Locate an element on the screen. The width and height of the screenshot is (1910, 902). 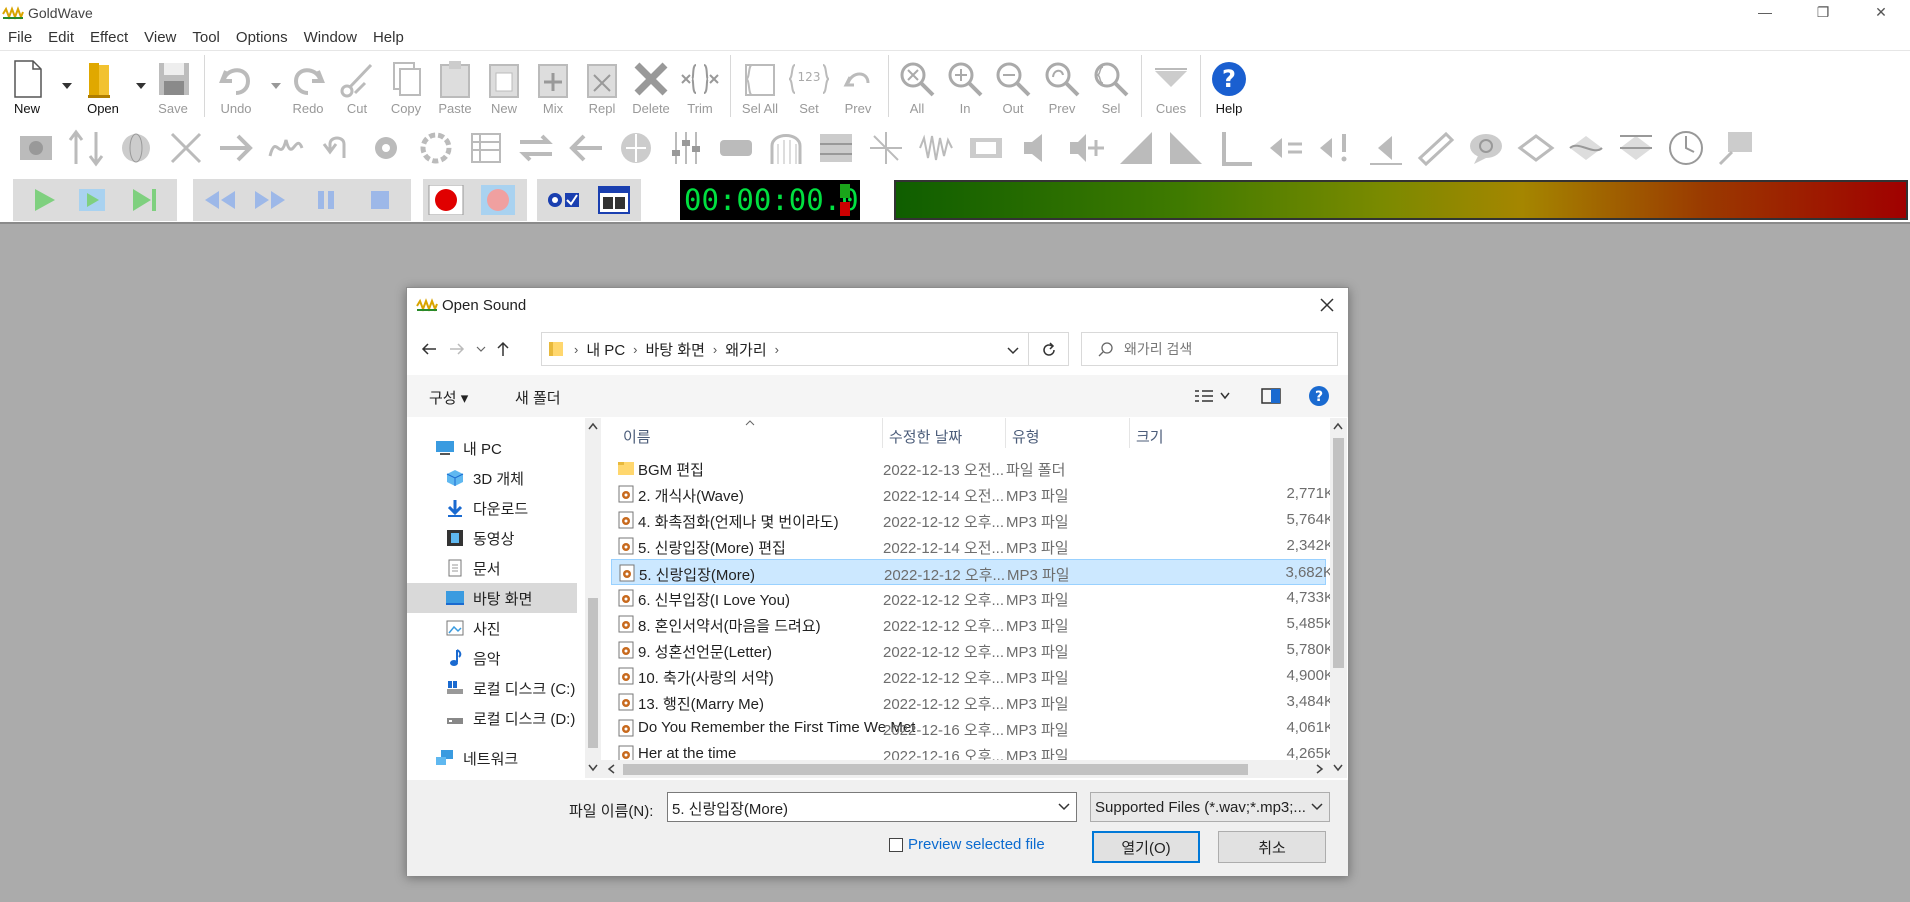
select-all-button: Sel All is located at coordinates (760, 86).